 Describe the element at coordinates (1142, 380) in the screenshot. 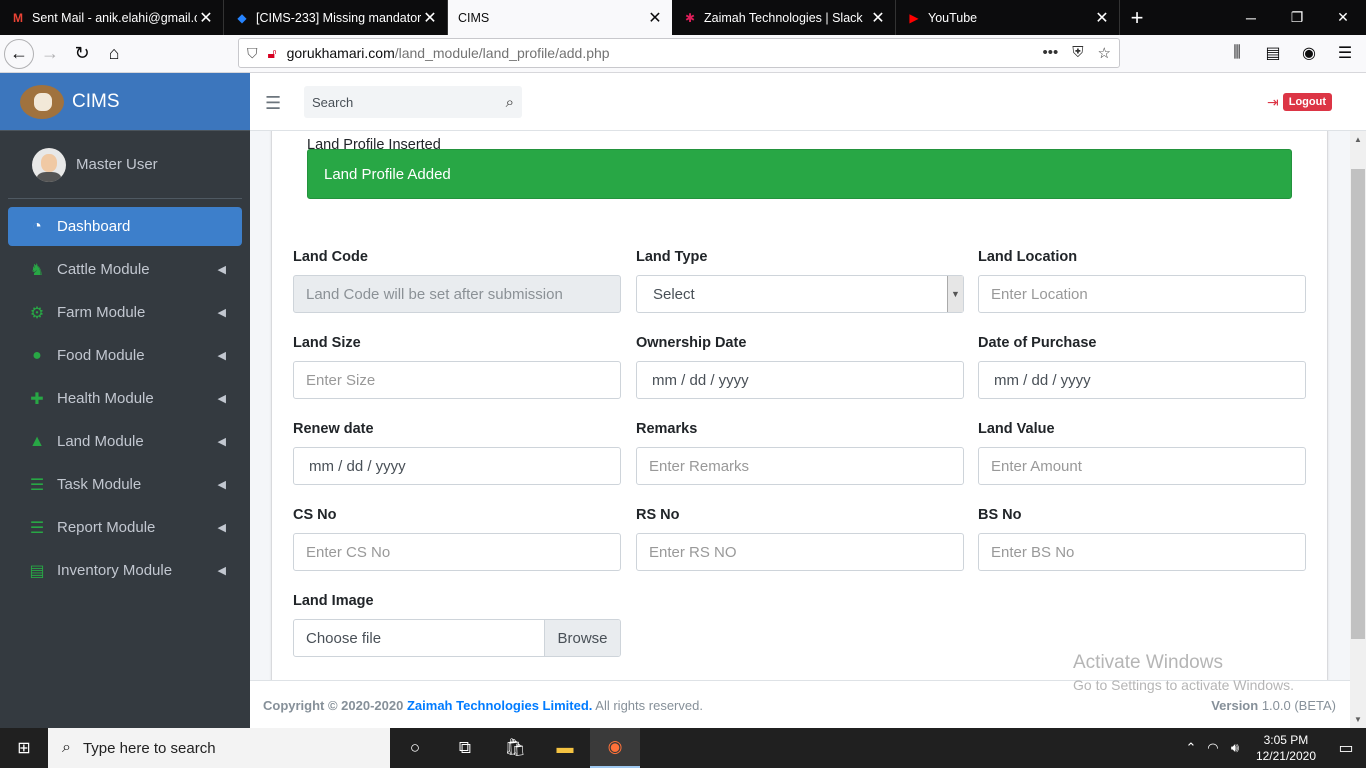

I see `date-of-purchase-input: mm / dd / yyyy` at that location.